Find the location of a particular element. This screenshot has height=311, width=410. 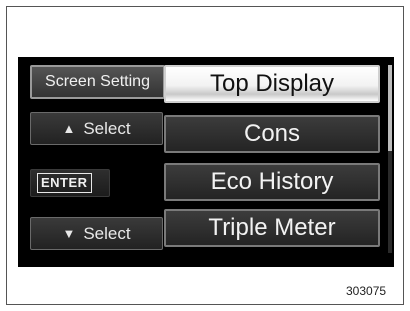

menu-item-label: Top Display is located at coordinates (272, 83).